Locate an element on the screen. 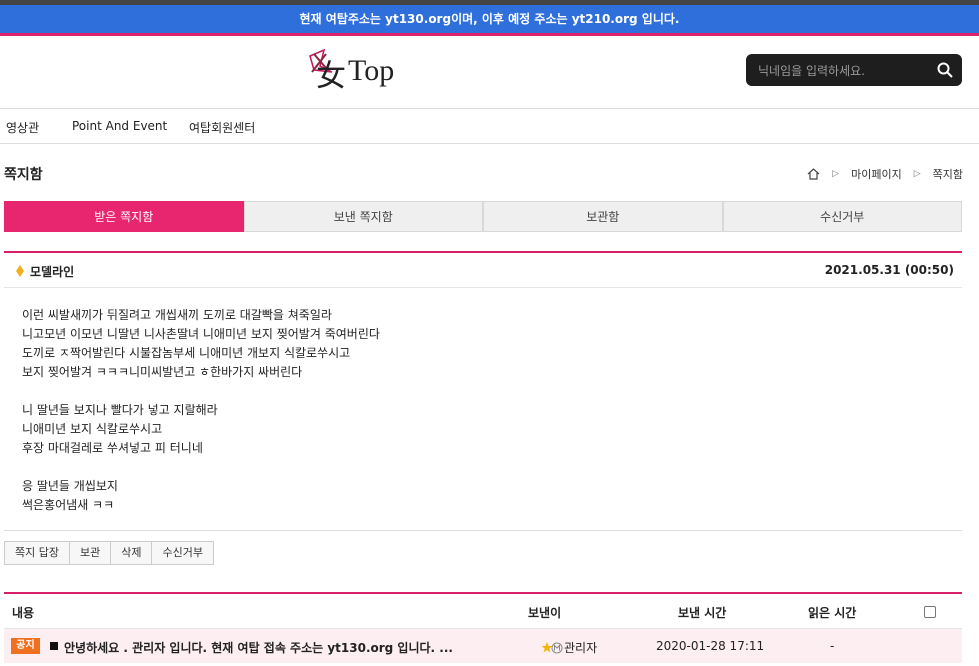 This screenshot has width=979, height=666. archive-button: 보관 is located at coordinates (90, 553).